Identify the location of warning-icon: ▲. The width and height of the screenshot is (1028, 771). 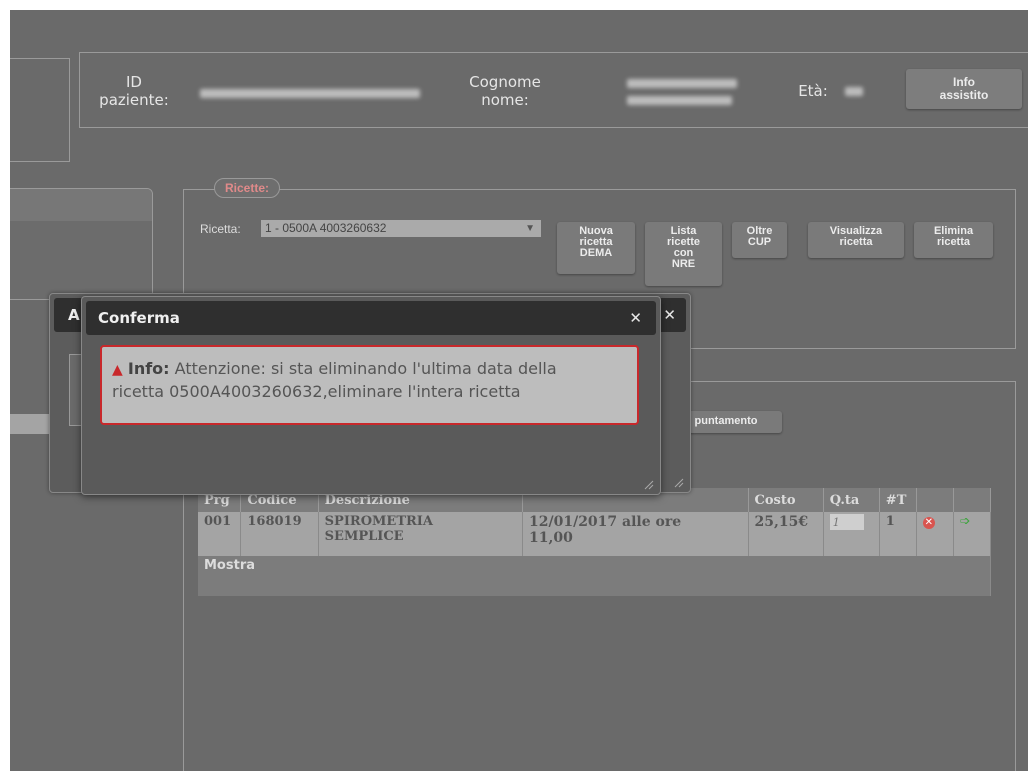
(117, 370).